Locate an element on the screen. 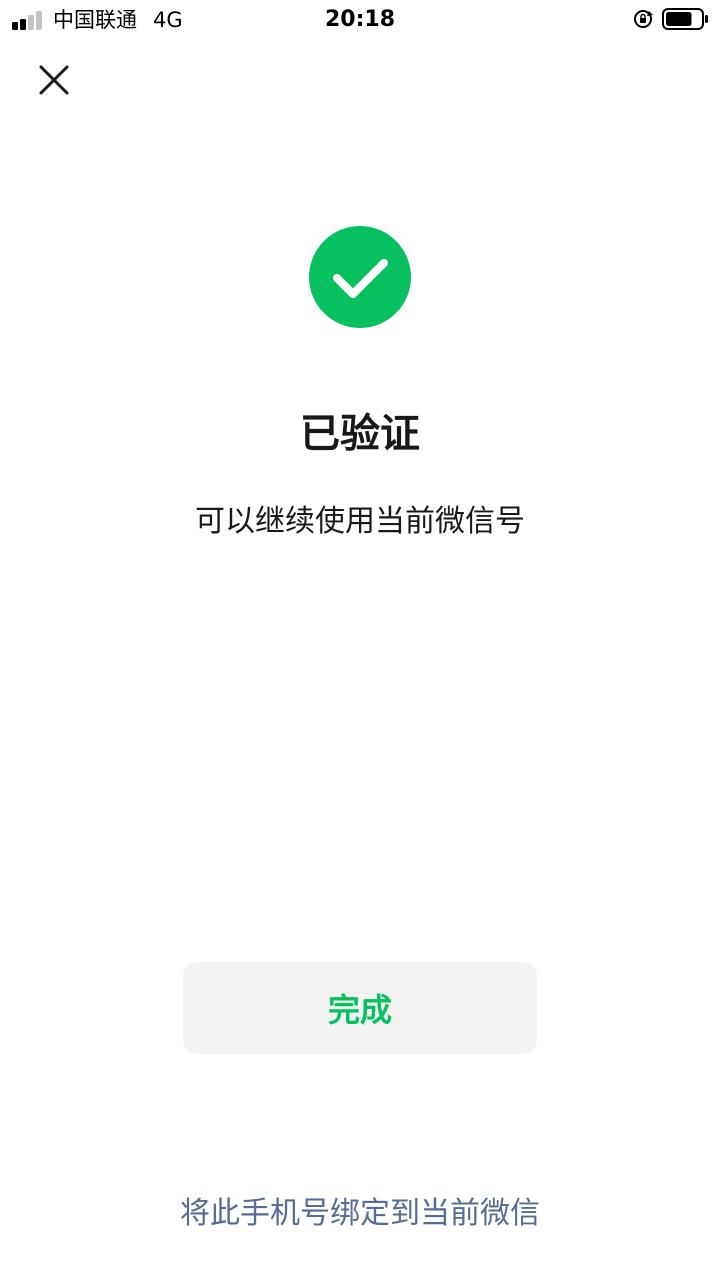 The image size is (720, 1280). check-circle-icon is located at coordinates (360, 277).